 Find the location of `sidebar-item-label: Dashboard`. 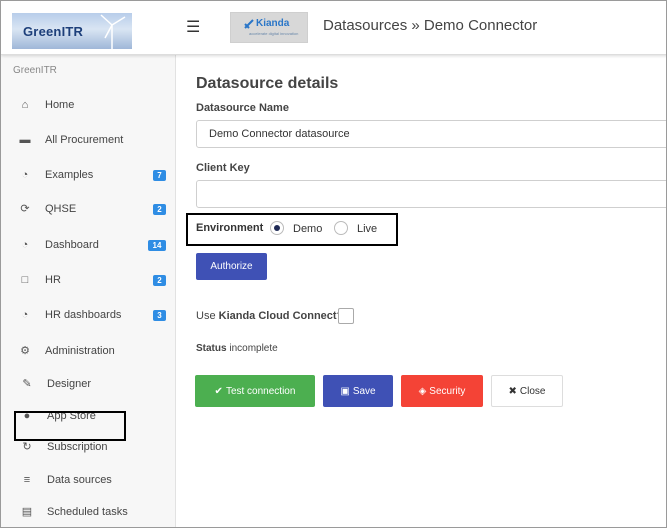

sidebar-item-label: Dashboard is located at coordinates (72, 245).